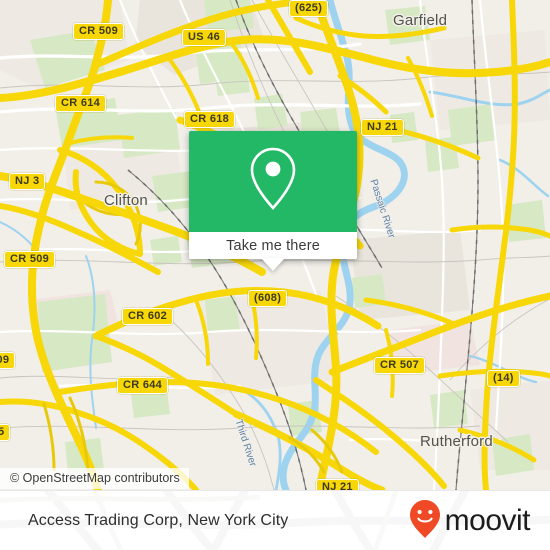 The height and width of the screenshot is (550, 550). What do you see at coordinates (503, 378) in the screenshot?
I see `road-shield-14: (14)` at bounding box center [503, 378].